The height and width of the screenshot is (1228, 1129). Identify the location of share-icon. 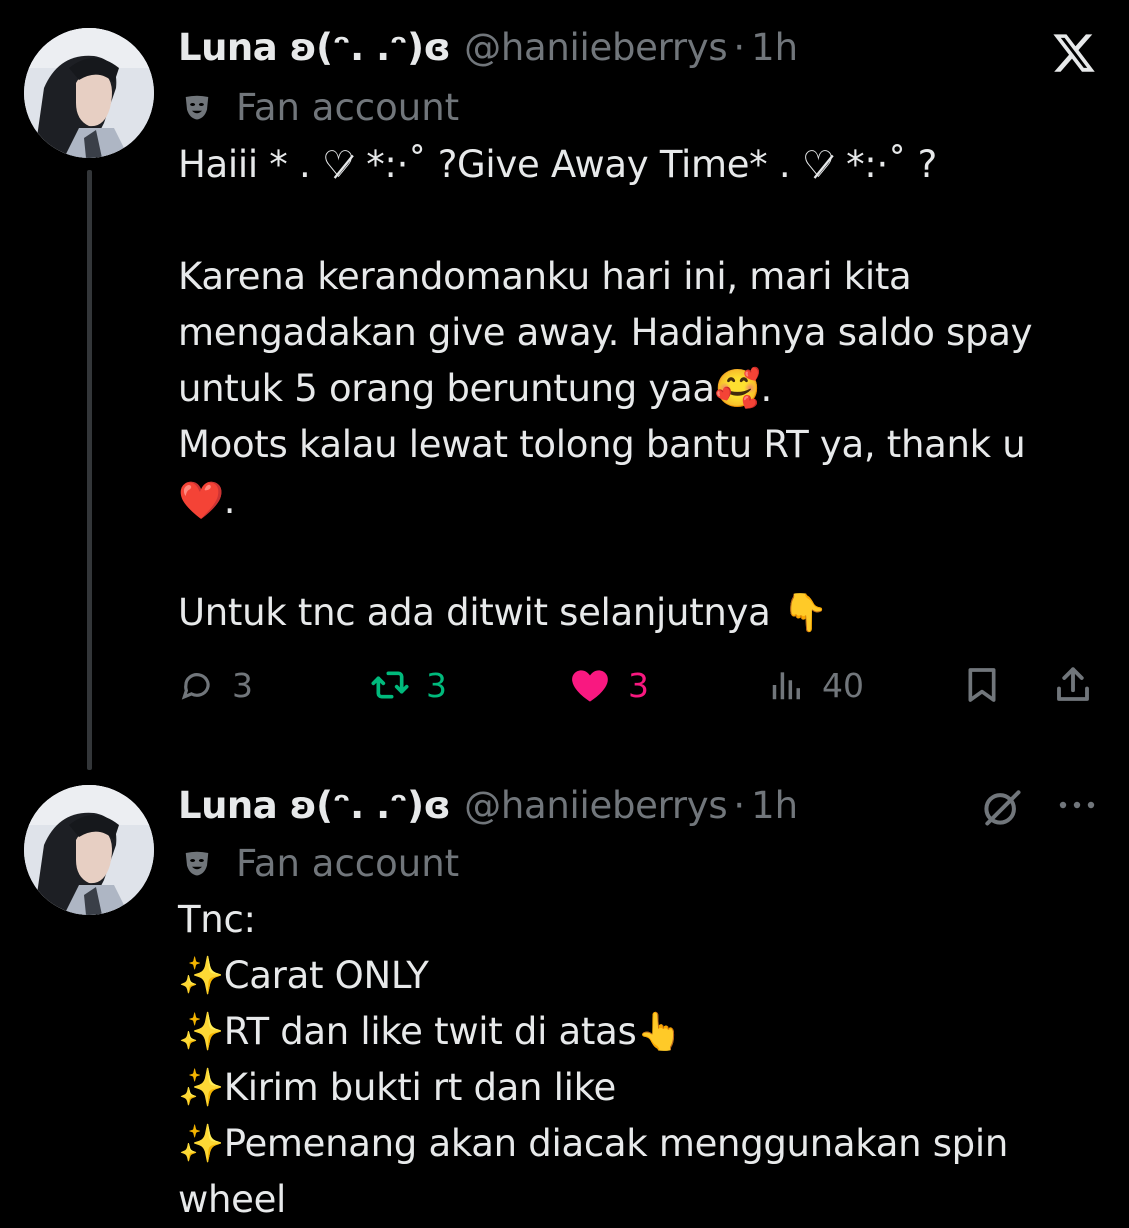
(1073, 685).